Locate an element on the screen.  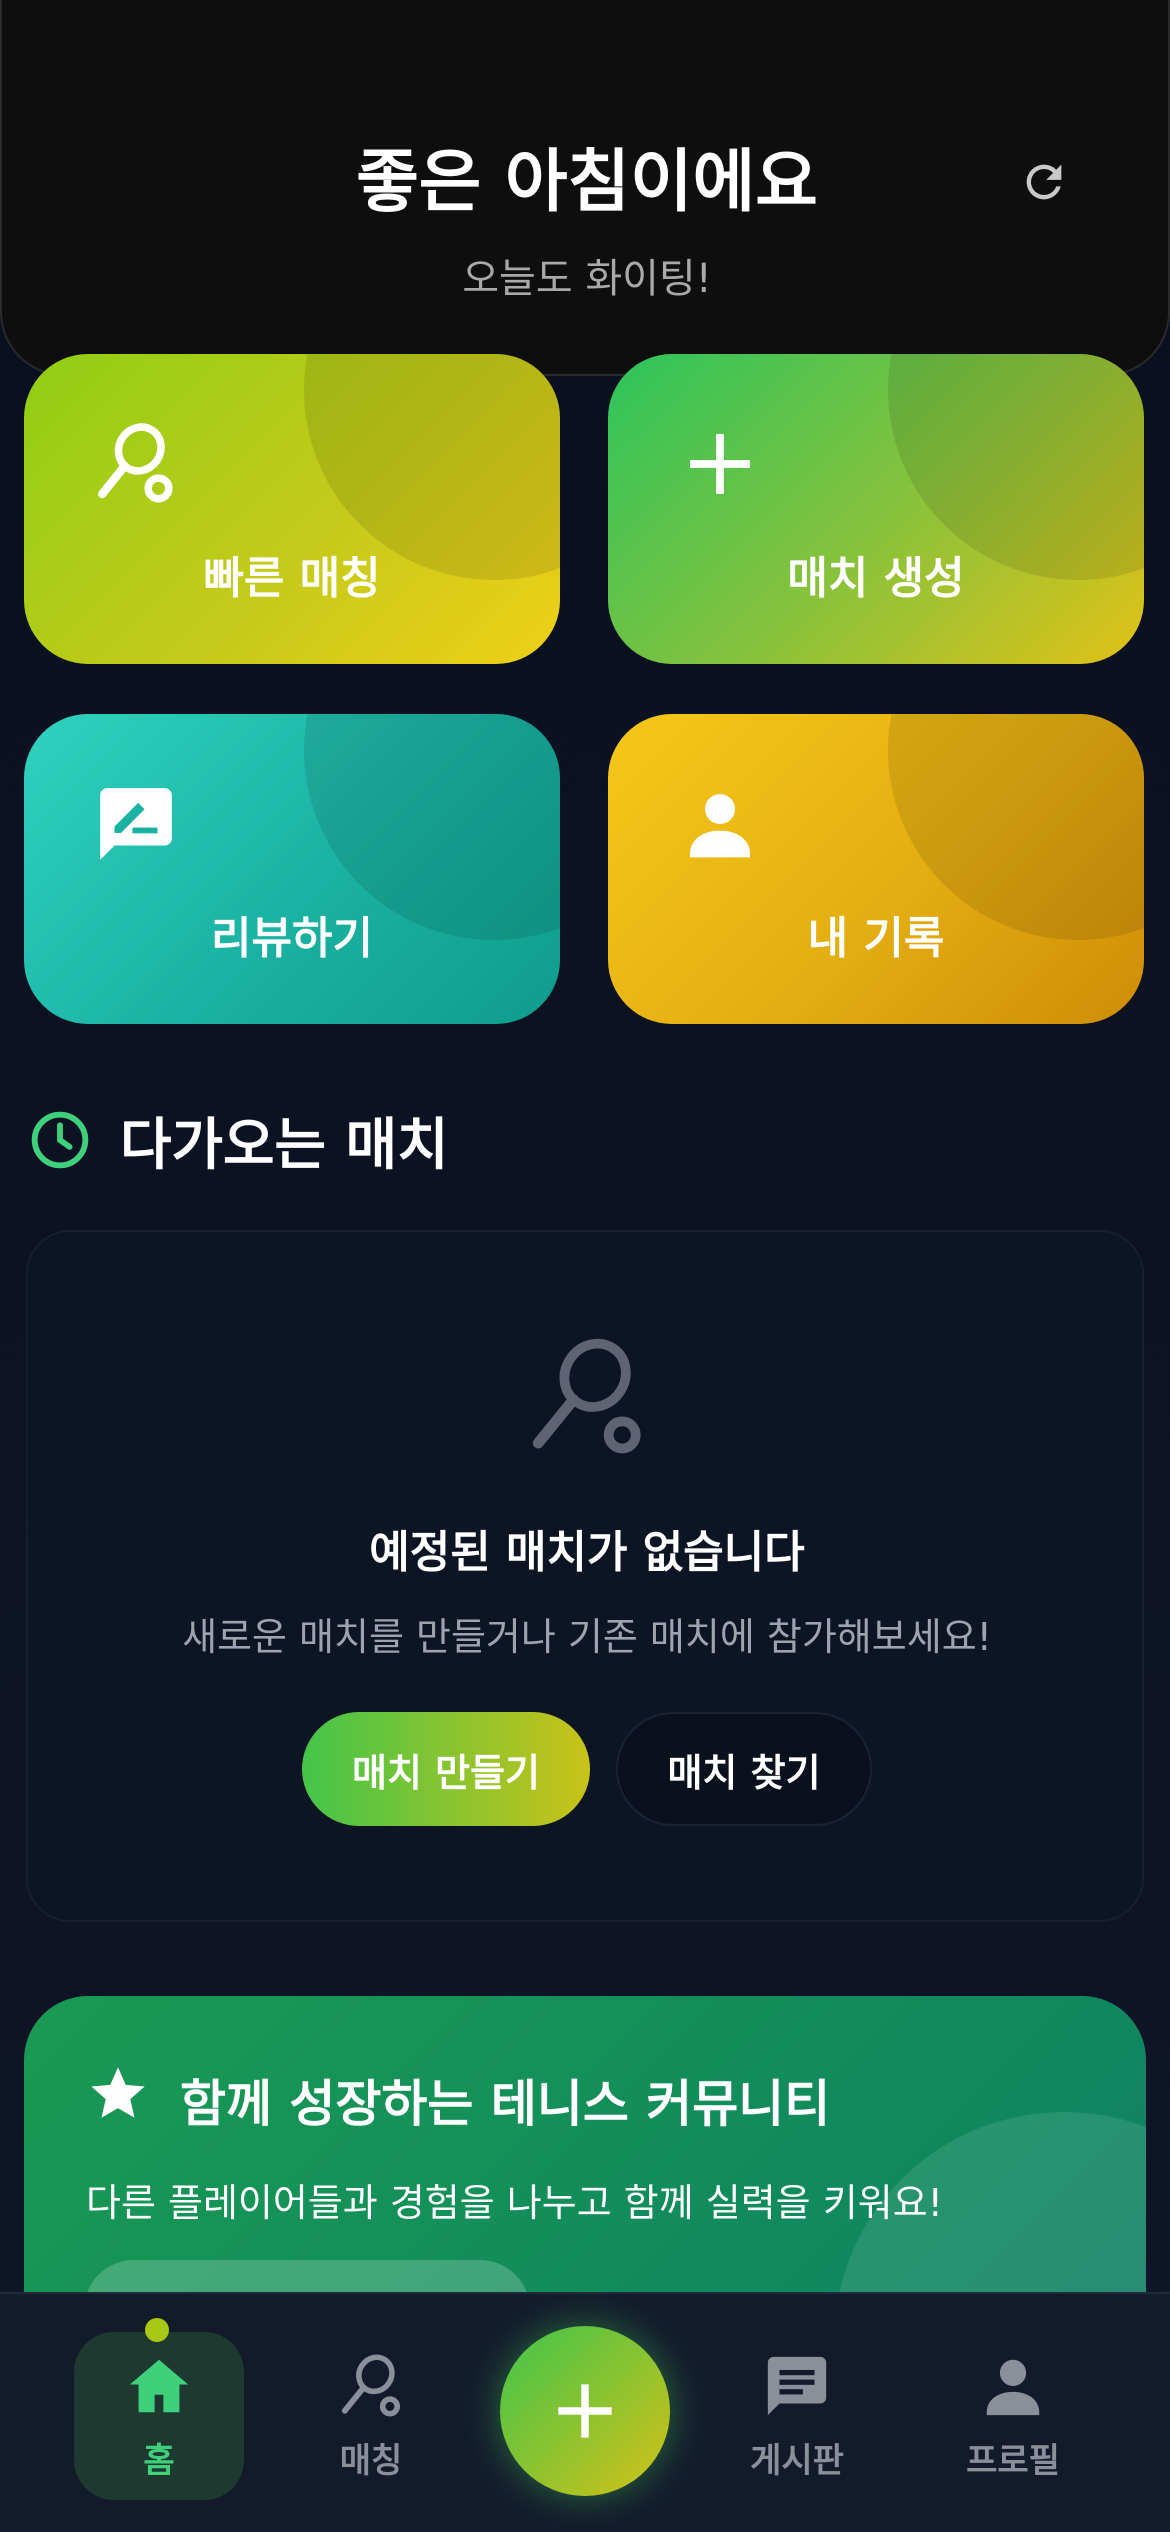
active-indicator-dot is located at coordinates (157, 2330).